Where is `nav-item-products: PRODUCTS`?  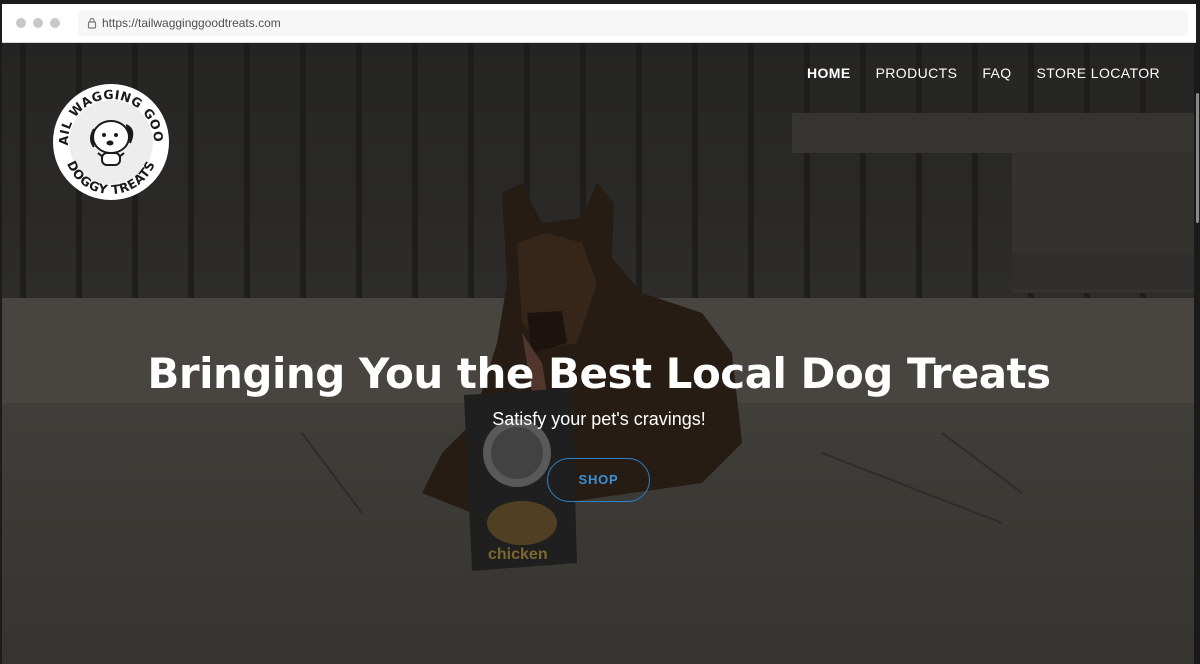
nav-item-products: PRODUCTS is located at coordinates (917, 73).